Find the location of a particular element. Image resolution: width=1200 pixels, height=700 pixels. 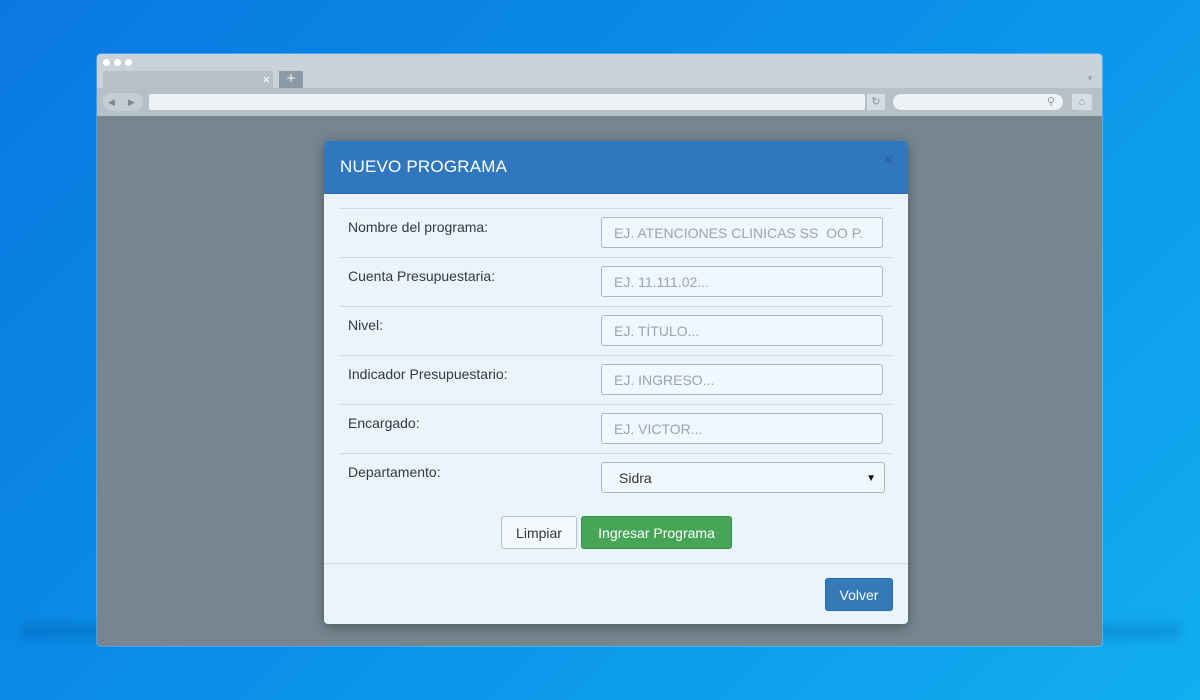

program-name-input is located at coordinates (742, 232).